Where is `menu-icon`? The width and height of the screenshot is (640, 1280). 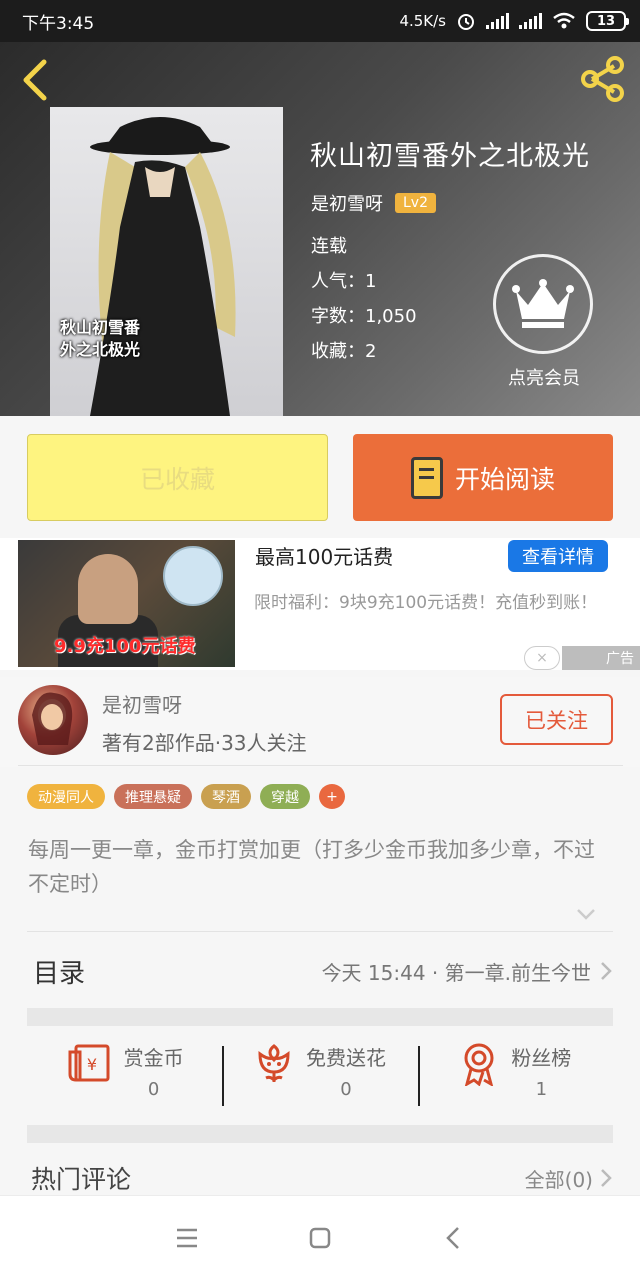
menu-icon is located at coordinates (186, 1238).